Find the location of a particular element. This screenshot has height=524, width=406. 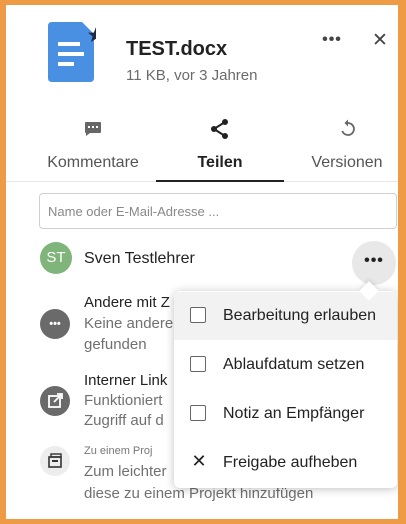

tab-kommentare: Kommentare is located at coordinates (93, 148).